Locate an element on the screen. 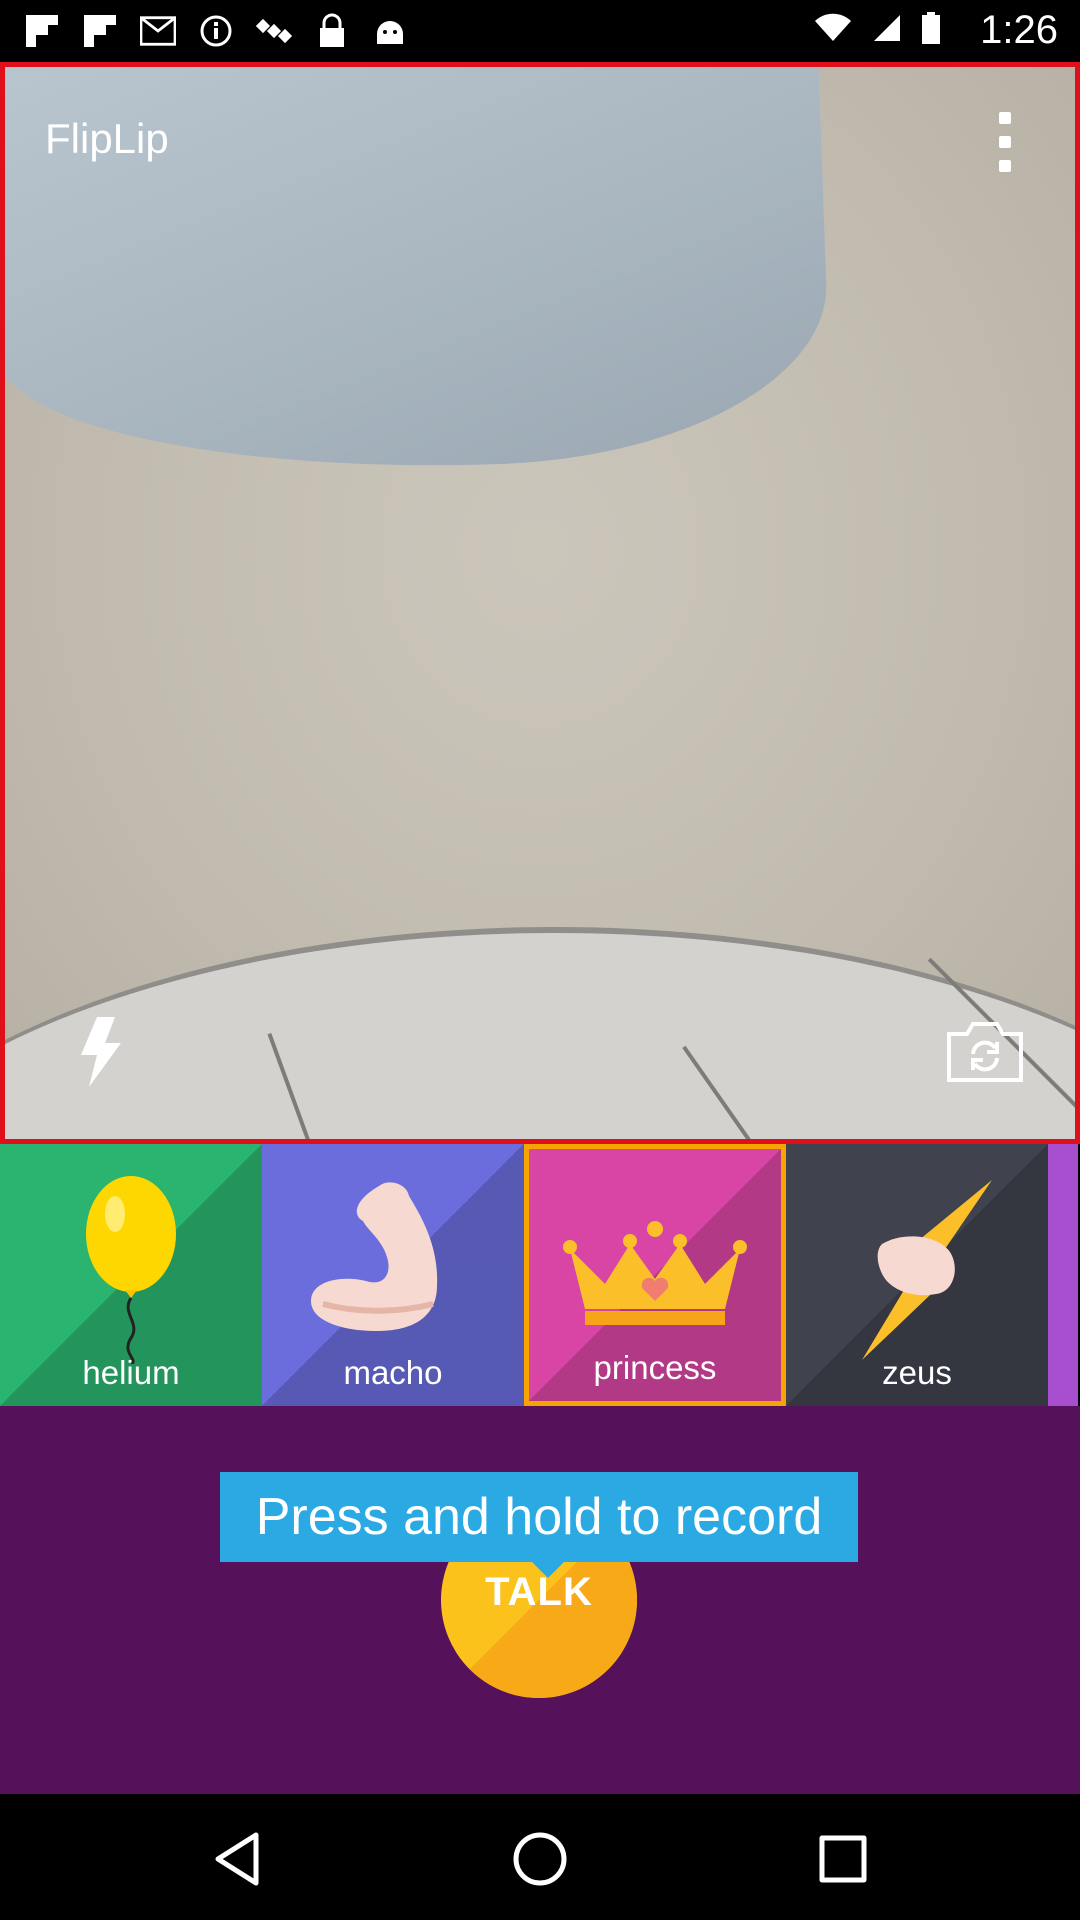 The image size is (1080, 1920). camera-scene-floor is located at coordinates (540, 1033).